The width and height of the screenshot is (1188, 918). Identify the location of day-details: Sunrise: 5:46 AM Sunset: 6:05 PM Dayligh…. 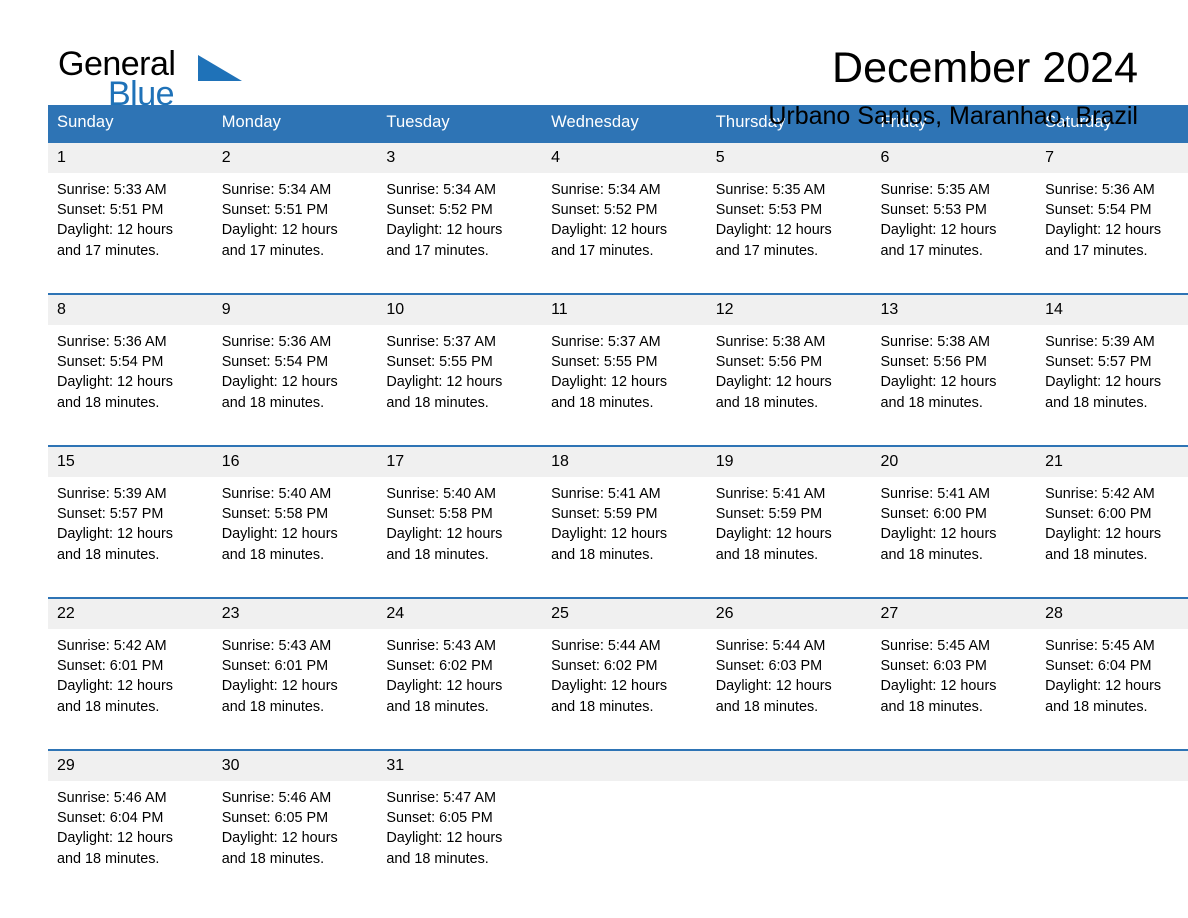
(295, 841).